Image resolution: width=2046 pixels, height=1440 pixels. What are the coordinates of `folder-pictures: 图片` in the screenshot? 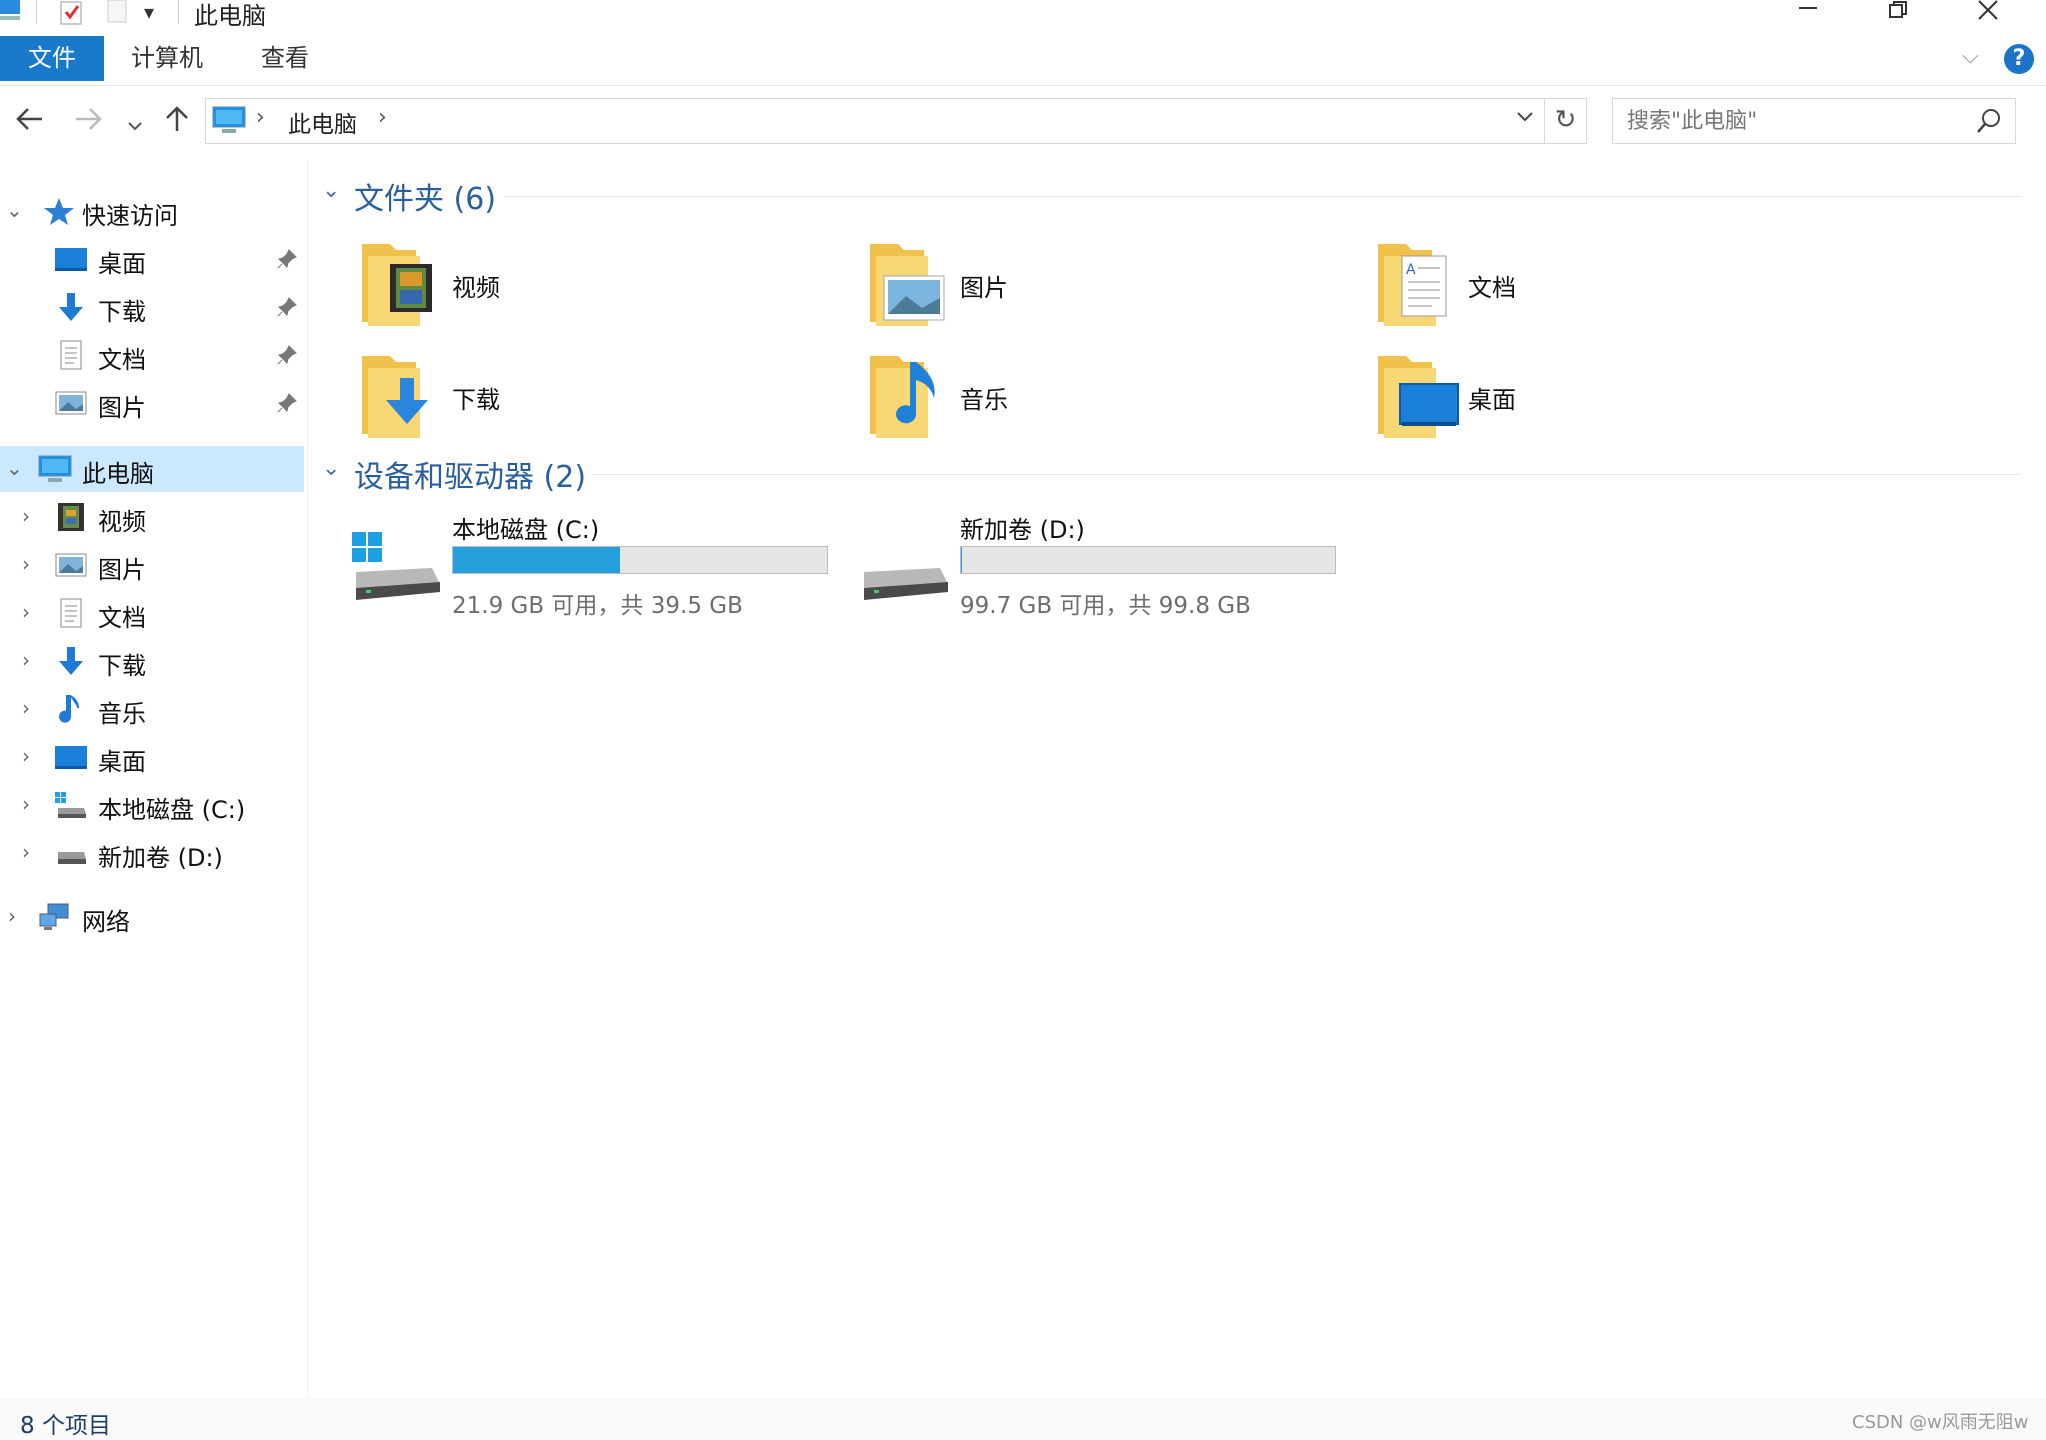 It's located at (1108, 286).